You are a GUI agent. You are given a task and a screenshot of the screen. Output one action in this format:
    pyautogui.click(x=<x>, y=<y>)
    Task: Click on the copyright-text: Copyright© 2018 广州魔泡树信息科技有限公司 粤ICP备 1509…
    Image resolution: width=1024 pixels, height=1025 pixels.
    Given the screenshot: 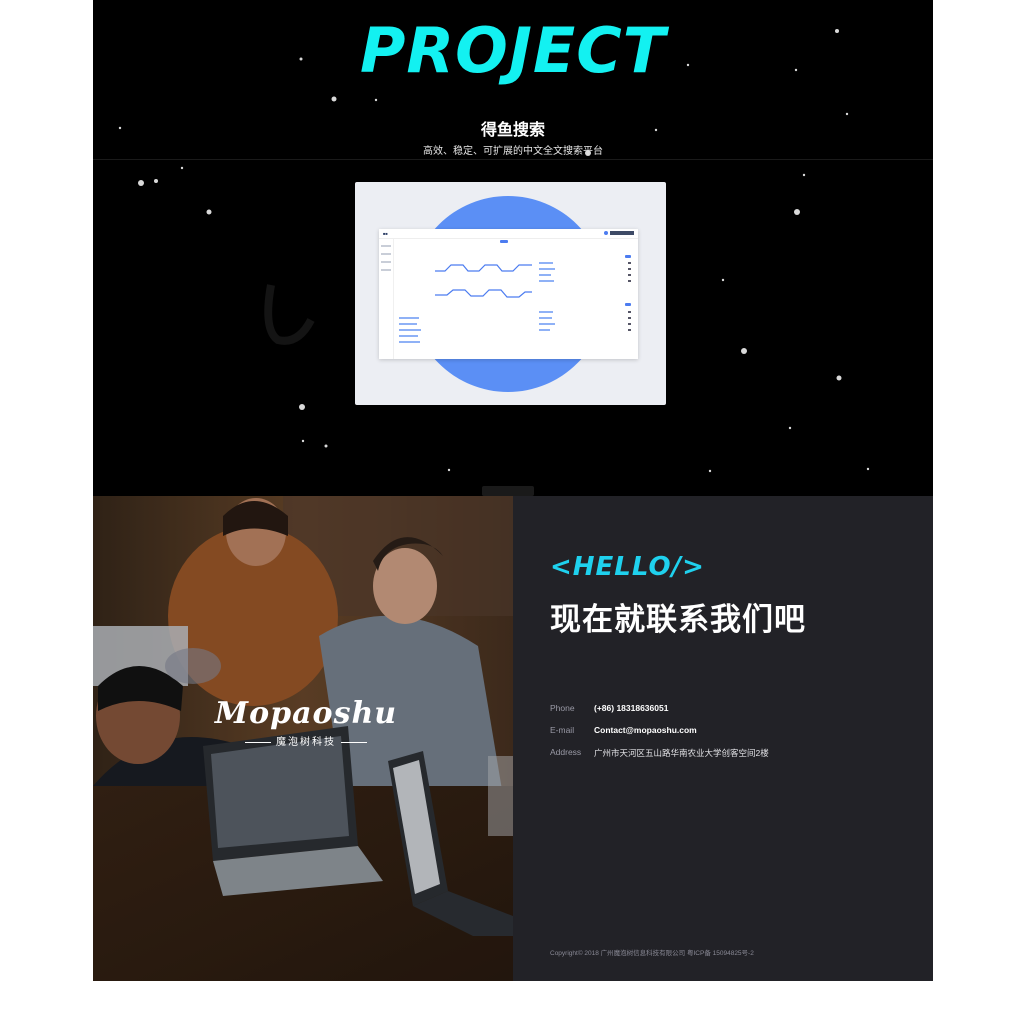 What is the action you would take?
    pyautogui.click(x=652, y=953)
    